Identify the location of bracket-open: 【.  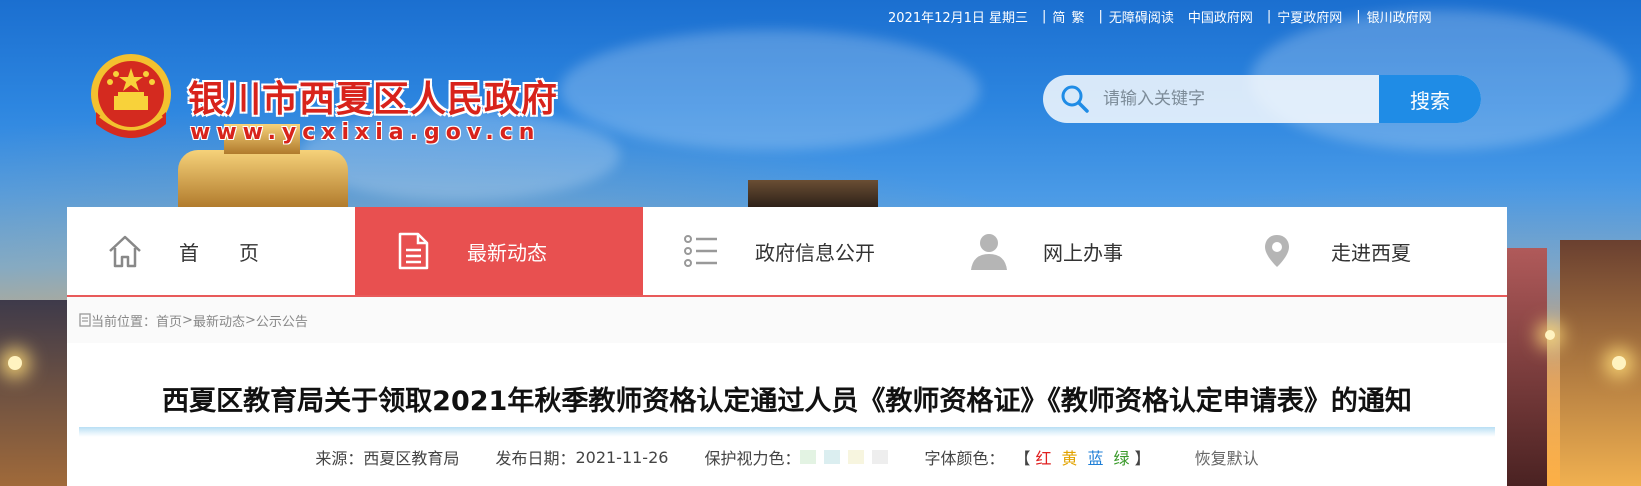
(1022, 458).